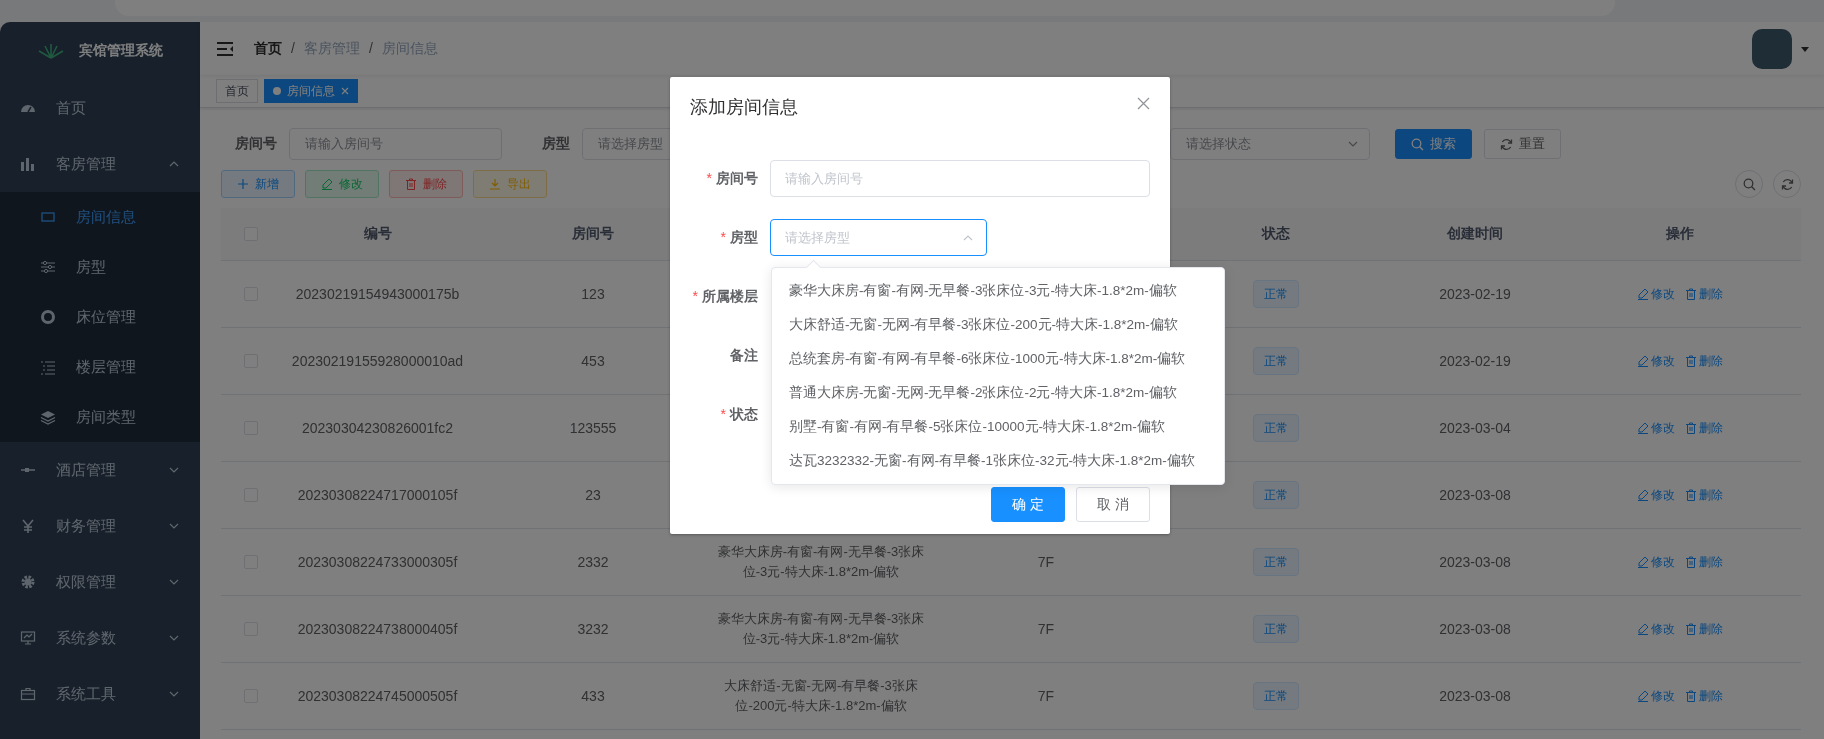 The width and height of the screenshot is (1824, 739). What do you see at coordinates (1475, 294) in the screenshot?
I see `table-cell: 2023-02-19` at bounding box center [1475, 294].